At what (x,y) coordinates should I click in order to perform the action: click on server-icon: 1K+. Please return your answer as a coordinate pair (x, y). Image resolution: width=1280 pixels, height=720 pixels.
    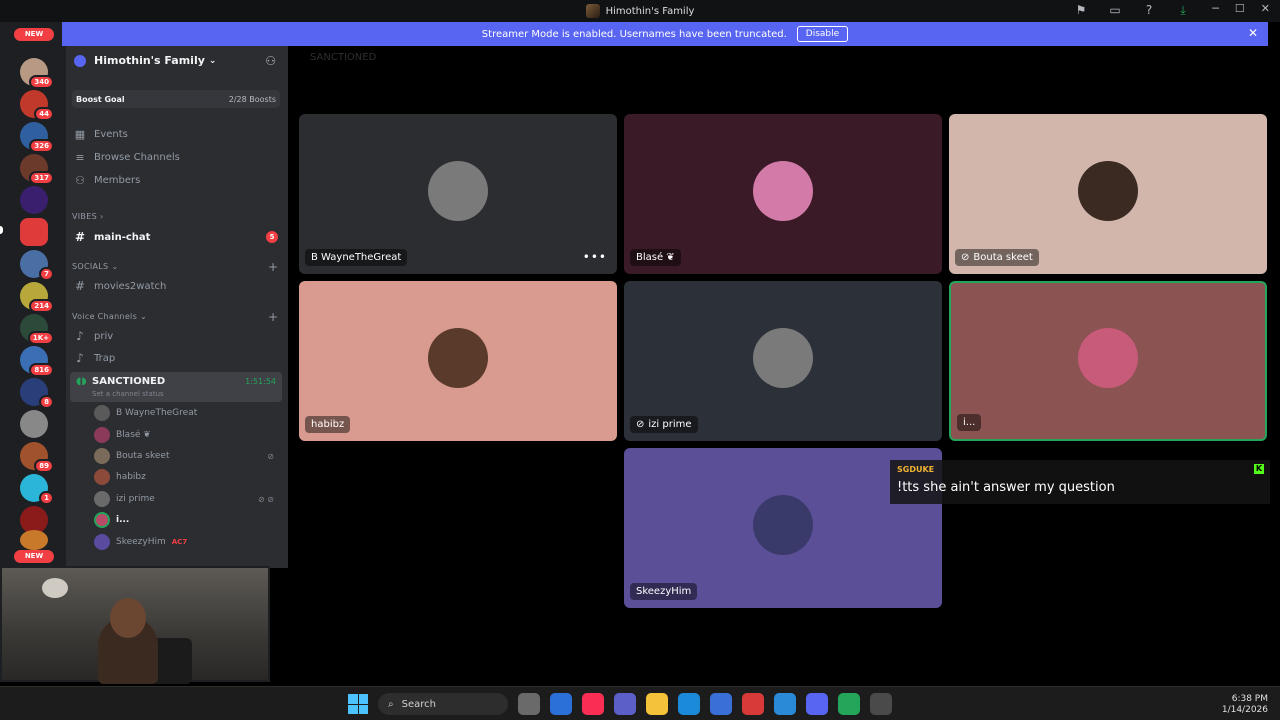
    Looking at the image, I should click on (37, 329).